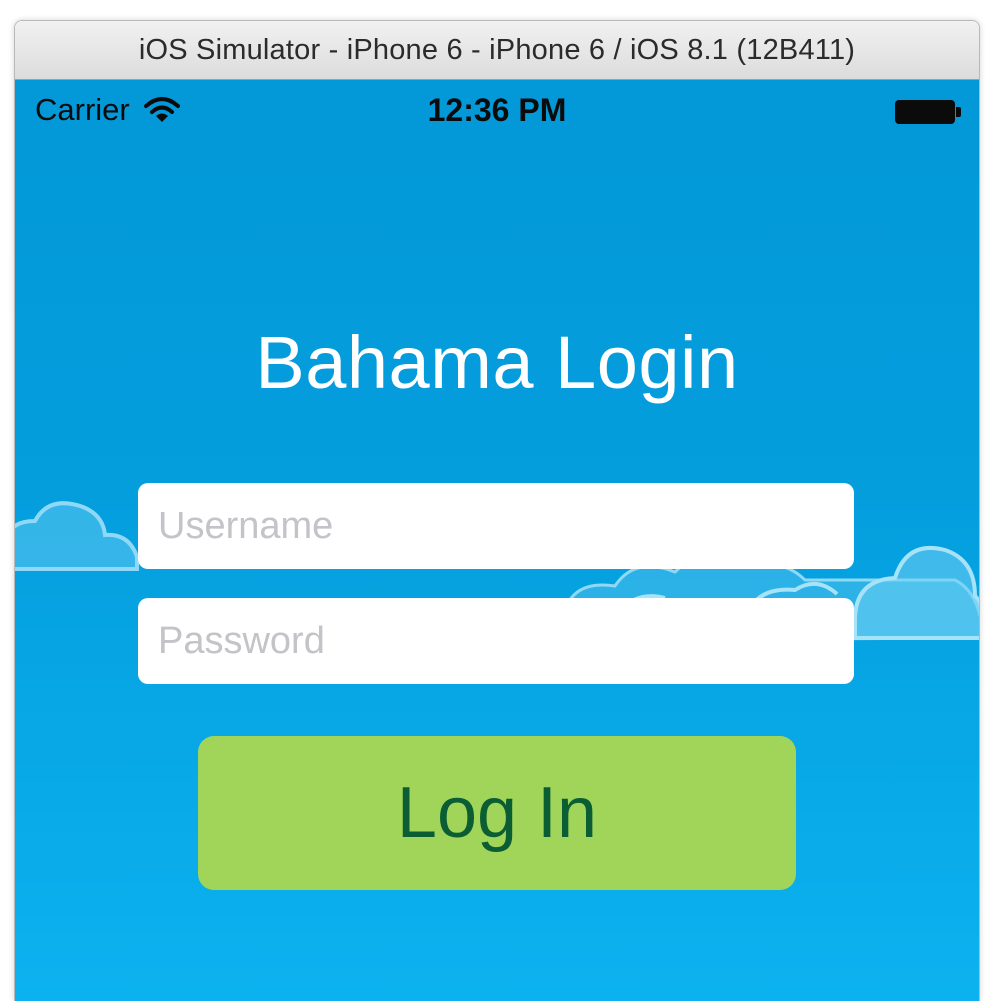  I want to click on status-bar: Carrier 12:36 PM, so click(497, 112).